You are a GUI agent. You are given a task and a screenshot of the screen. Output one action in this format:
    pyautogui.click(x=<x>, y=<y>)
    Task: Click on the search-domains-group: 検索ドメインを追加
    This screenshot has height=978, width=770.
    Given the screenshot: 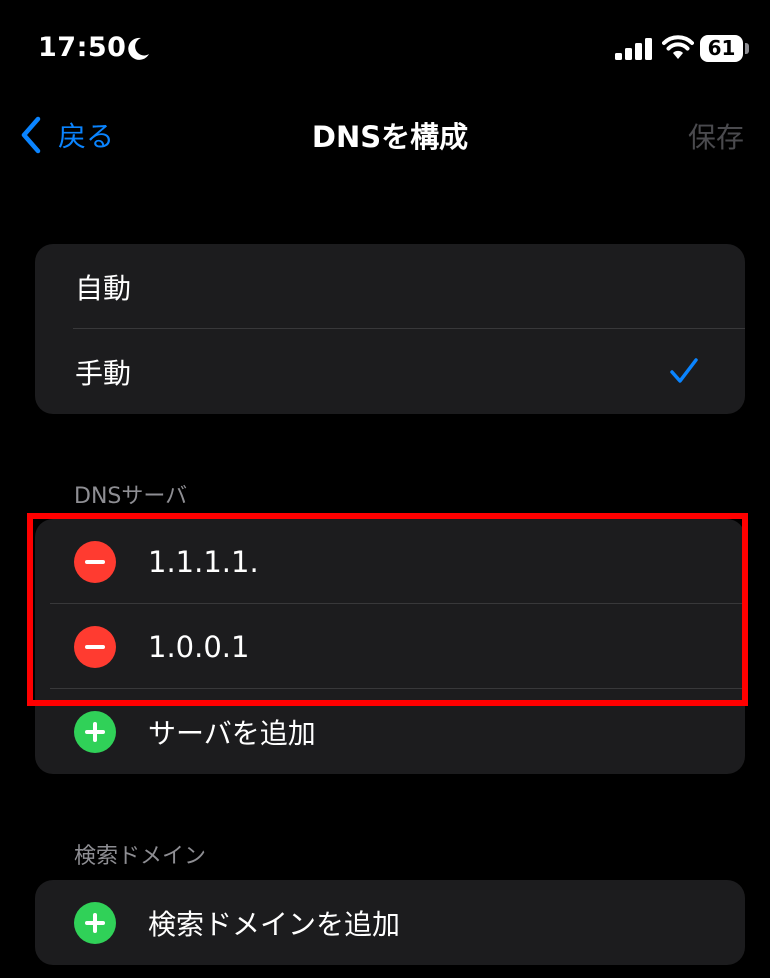 What is the action you would take?
    pyautogui.click(x=390, y=922)
    